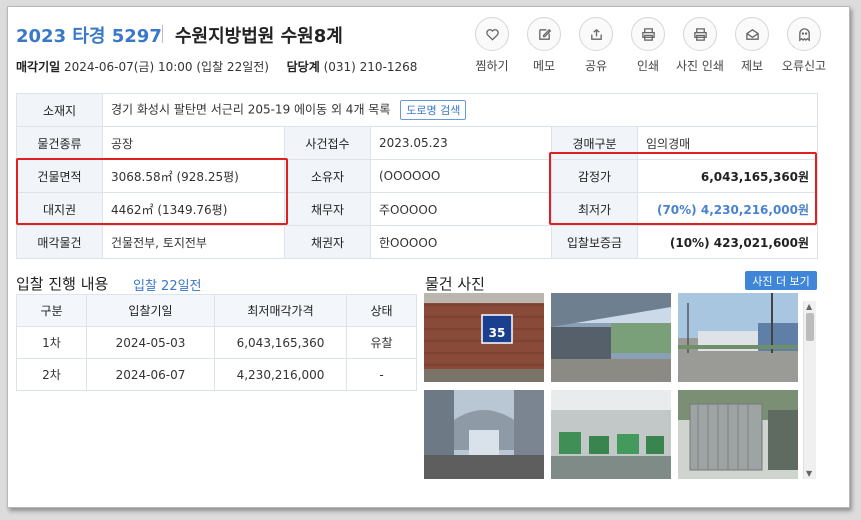  I want to click on location-label: 소재지, so click(59, 110).